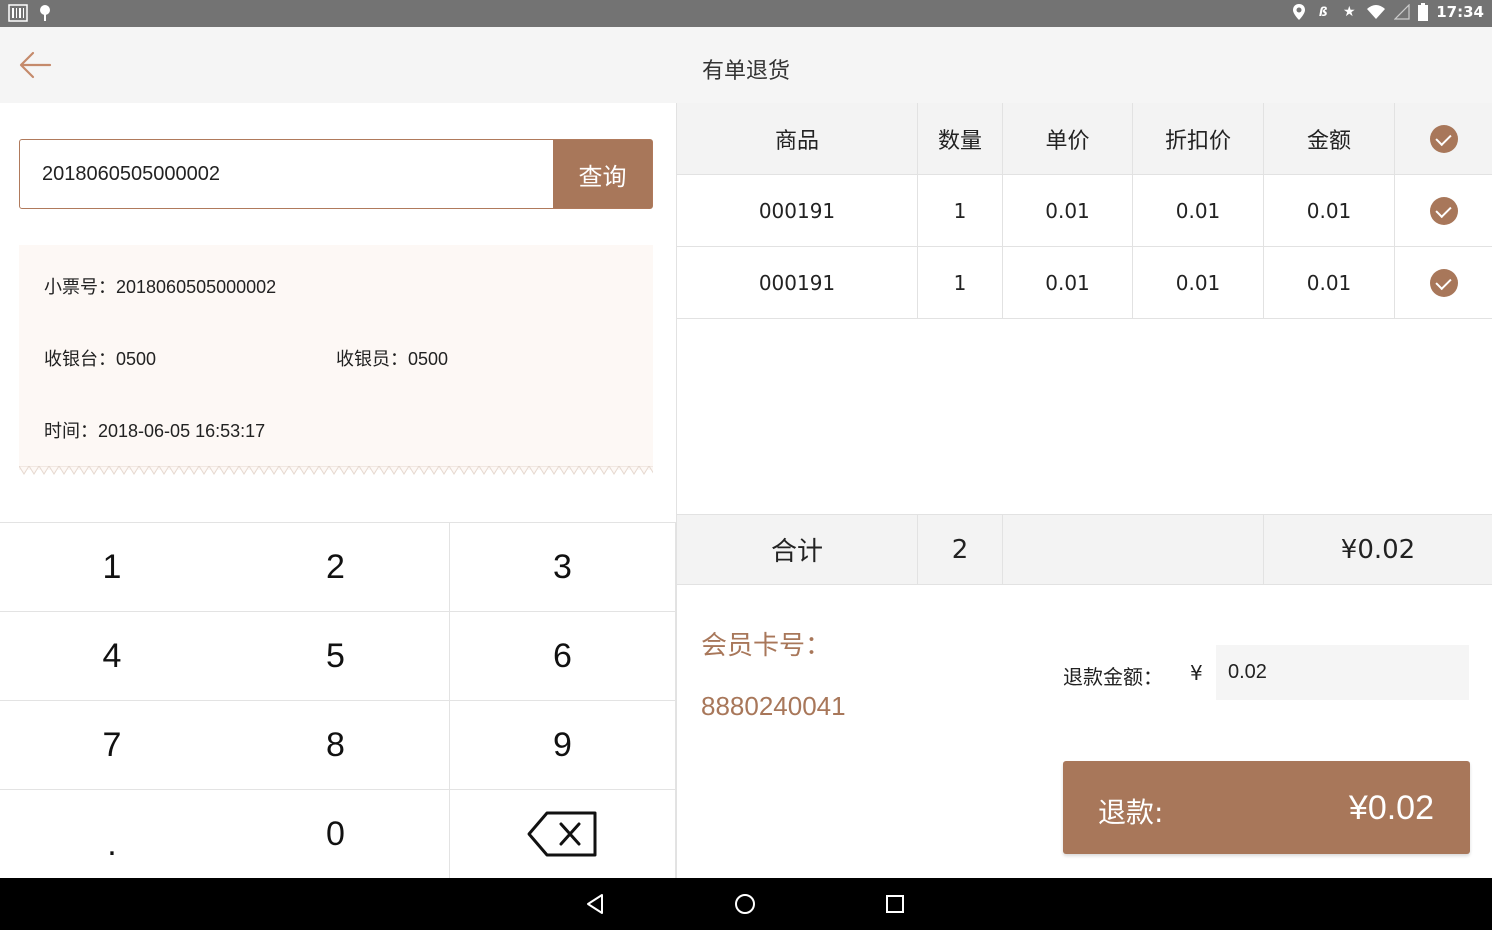 Image resolution: width=1492 pixels, height=930 pixels. Describe the element at coordinates (595, 904) in the screenshot. I see `nav-back-icon` at that location.